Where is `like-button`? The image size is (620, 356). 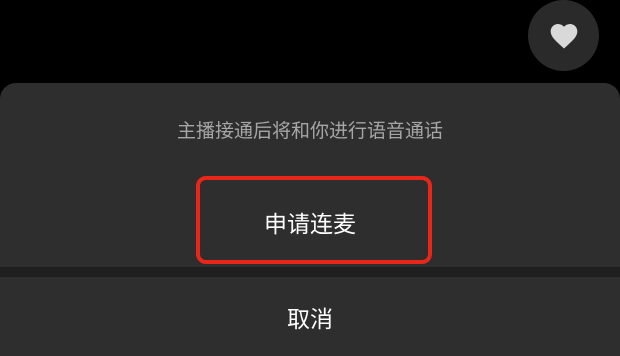 like-button is located at coordinates (563, 35).